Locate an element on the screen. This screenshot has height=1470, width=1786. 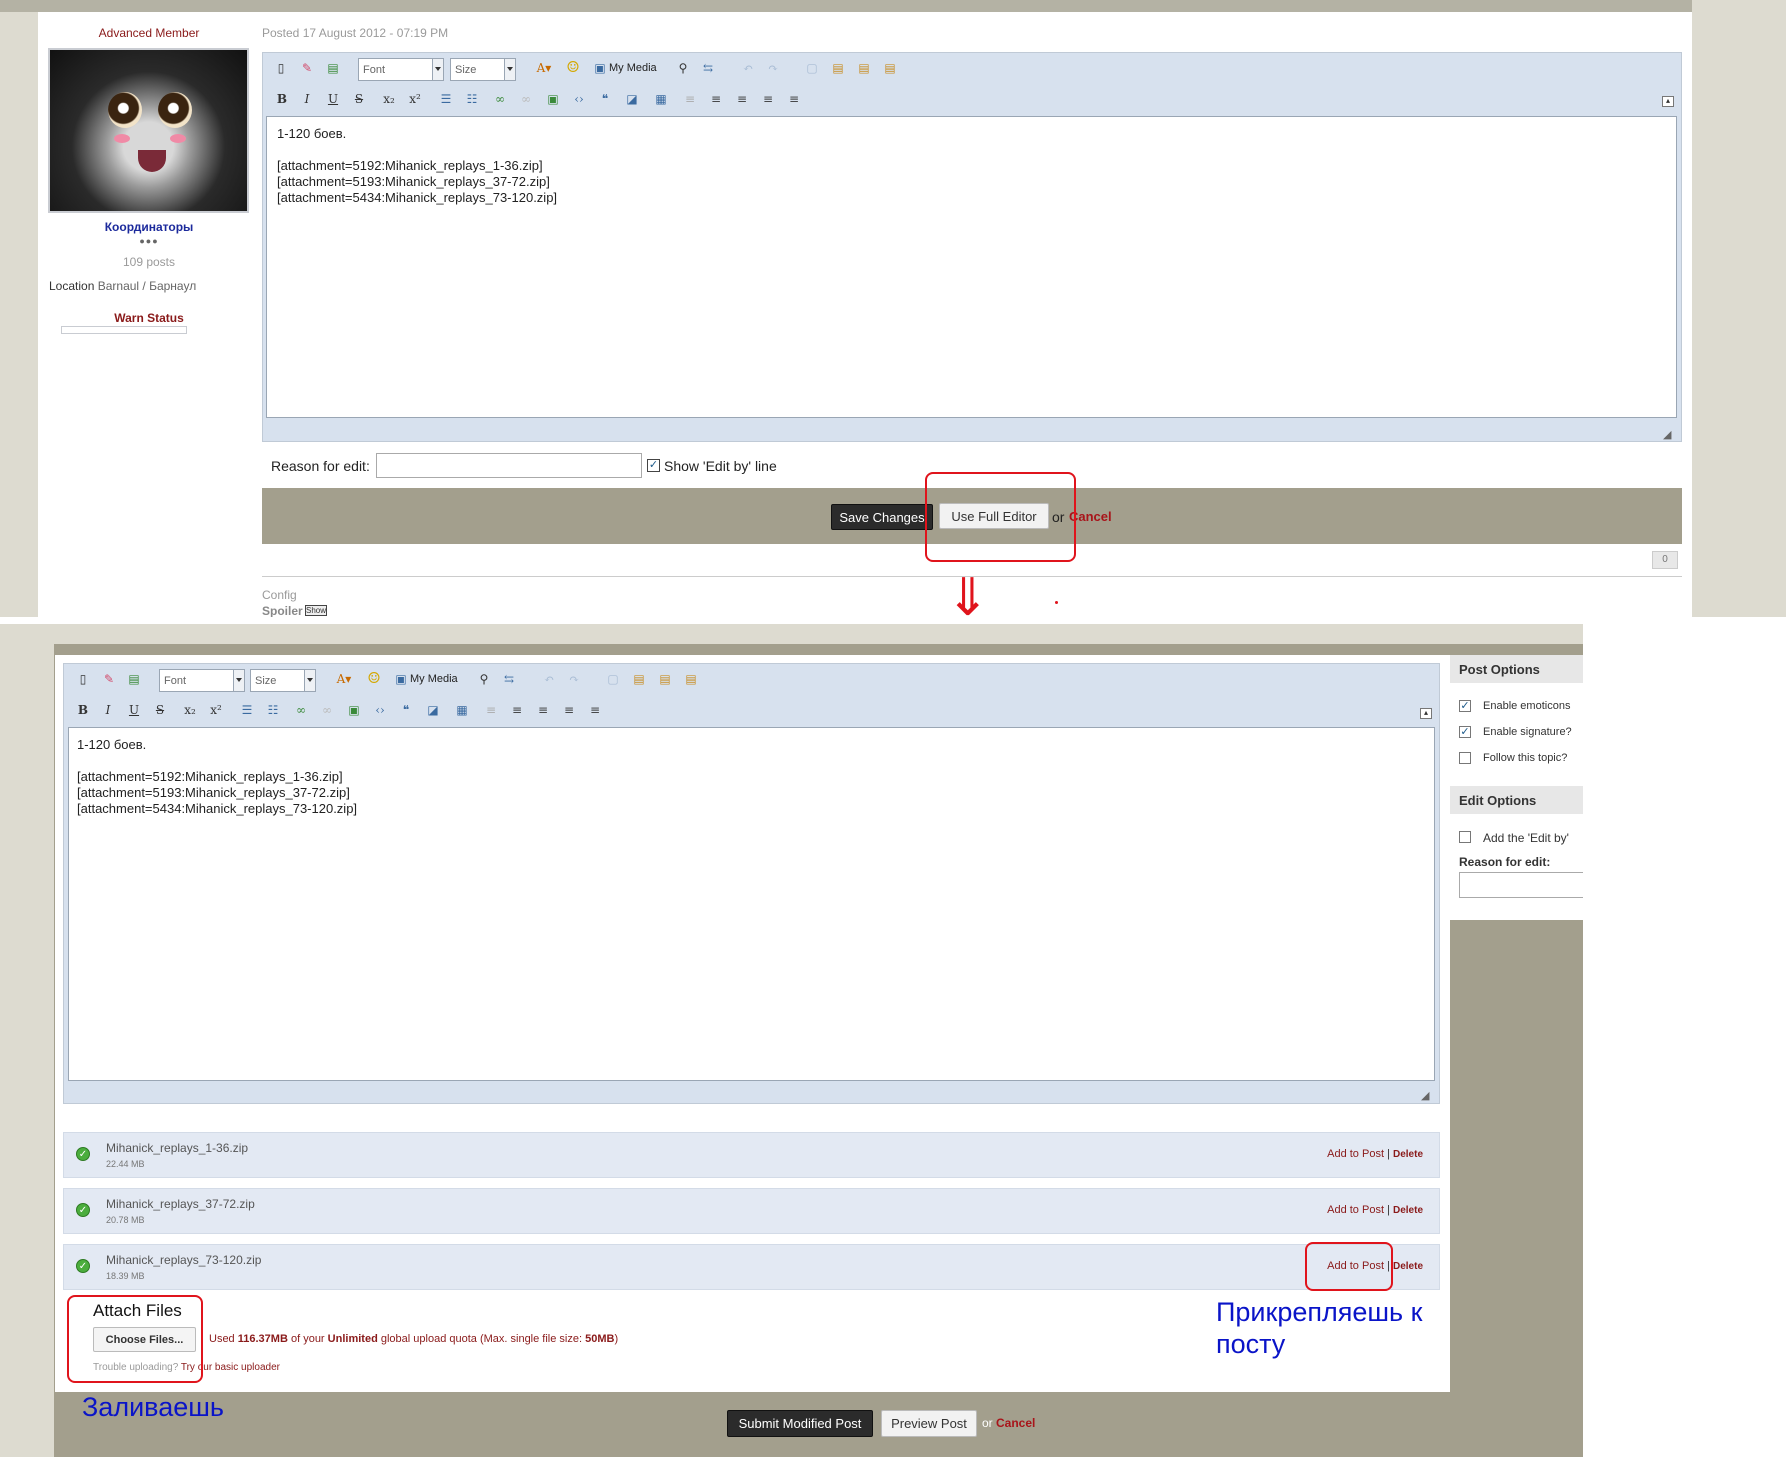
follow-topic-checkbox is located at coordinates (1465, 758).